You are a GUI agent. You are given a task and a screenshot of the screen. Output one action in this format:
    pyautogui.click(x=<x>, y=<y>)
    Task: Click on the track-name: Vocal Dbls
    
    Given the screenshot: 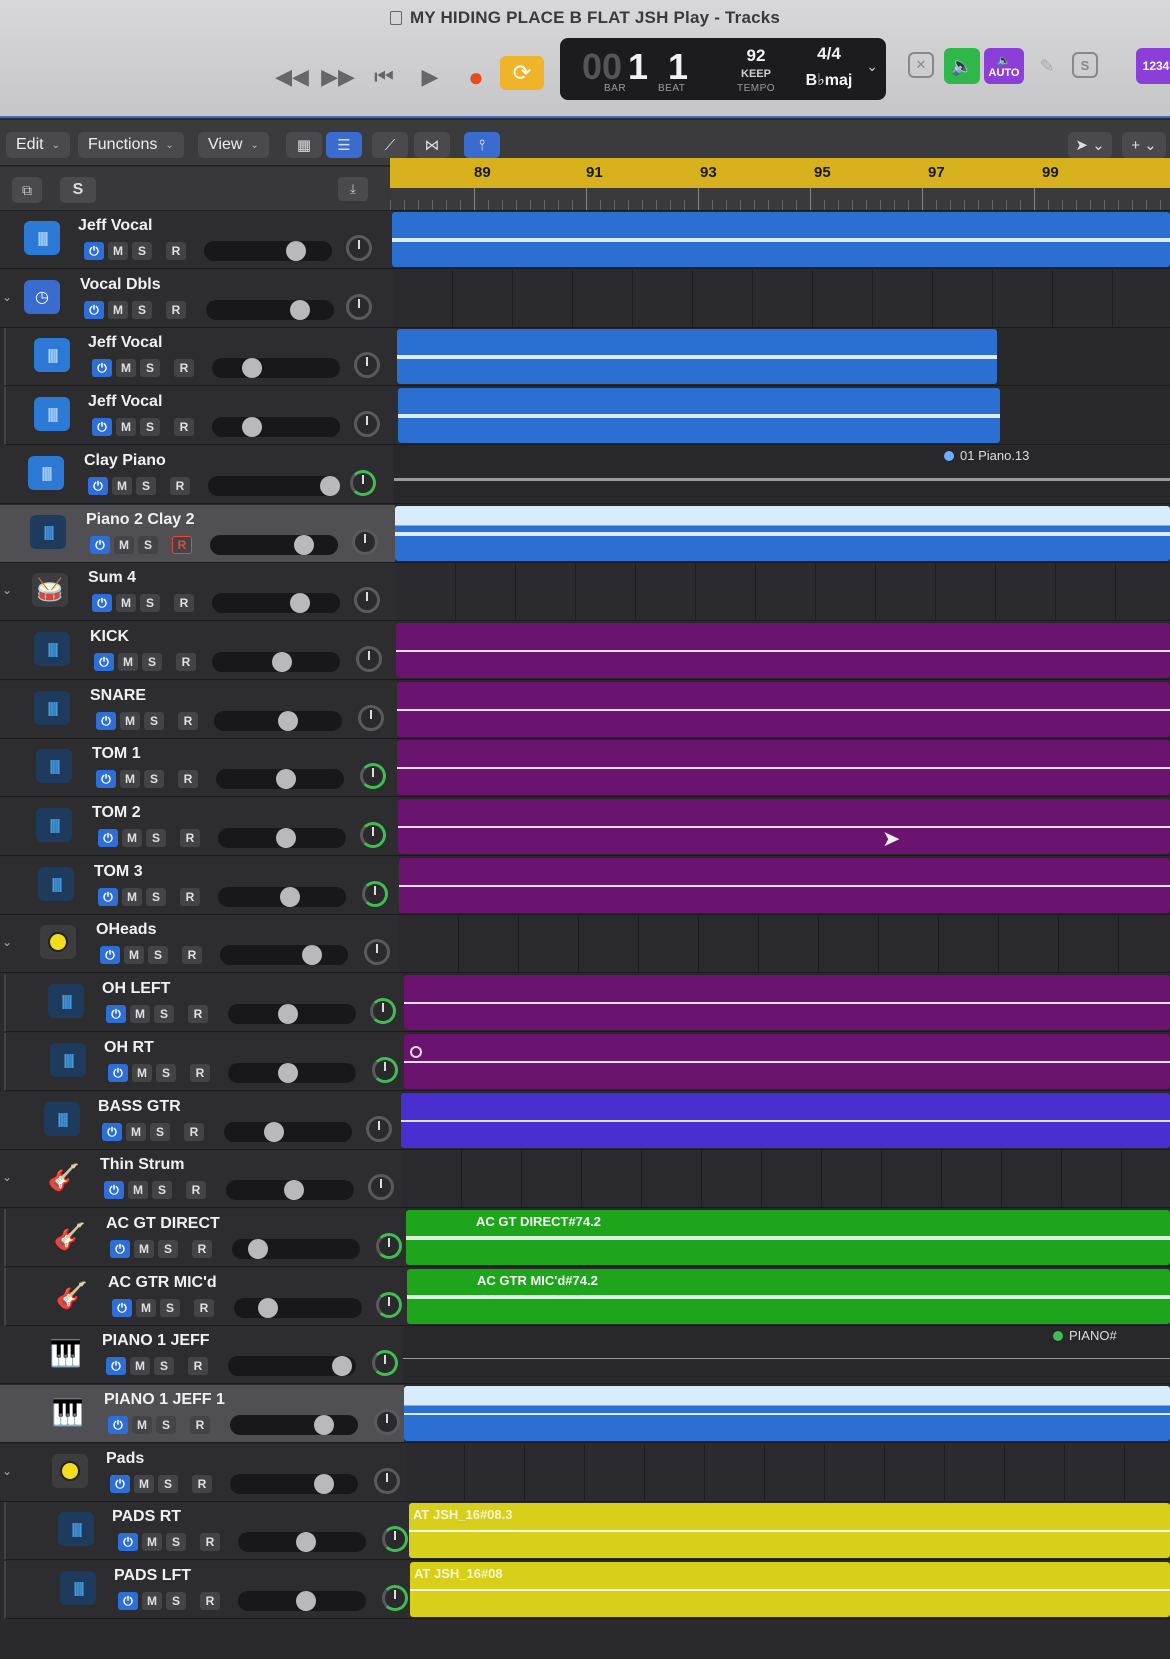 What is the action you would take?
    pyautogui.click(x=120, y=285)
    